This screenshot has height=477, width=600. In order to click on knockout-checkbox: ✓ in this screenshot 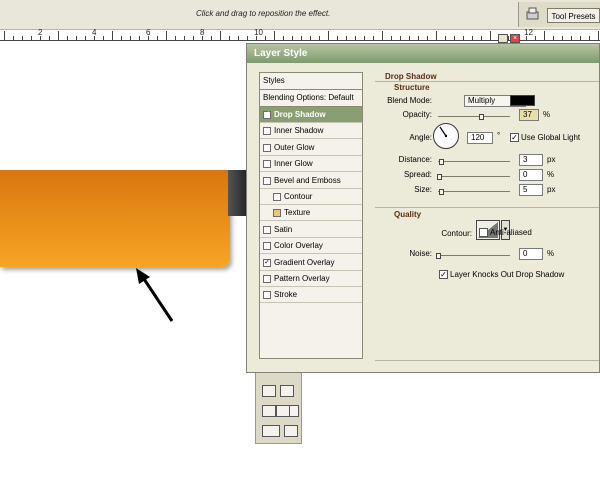, I will do `click(443, 274)`.